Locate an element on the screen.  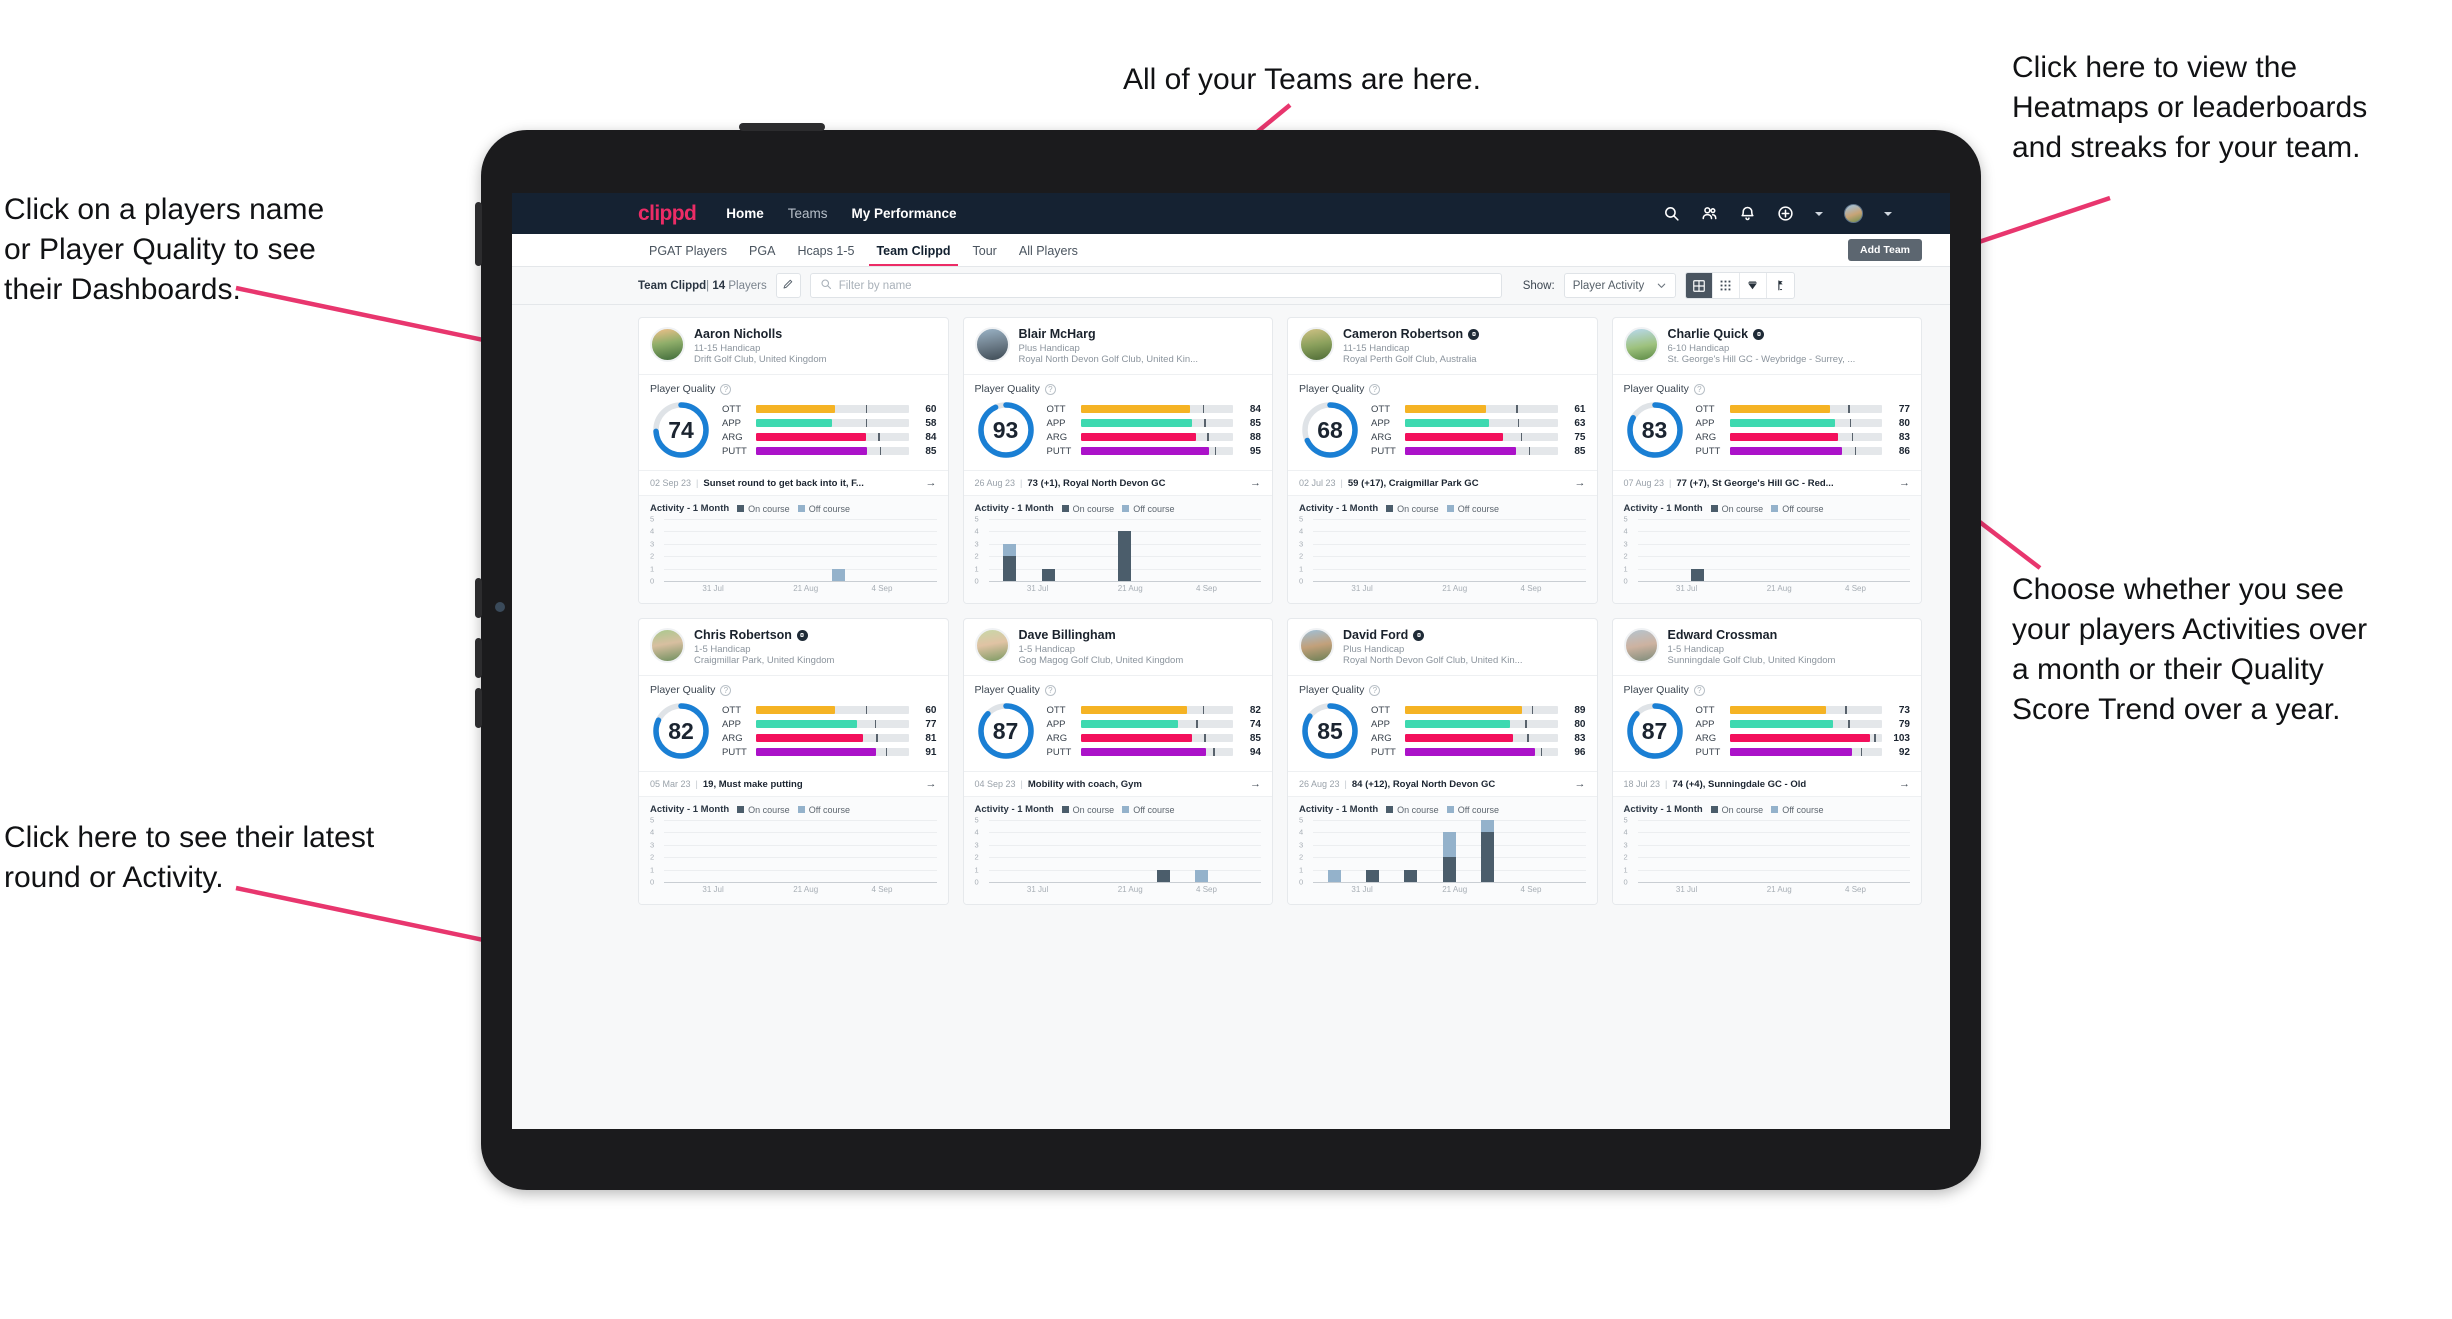
activity-bar is located at coordinates (1125, 556).